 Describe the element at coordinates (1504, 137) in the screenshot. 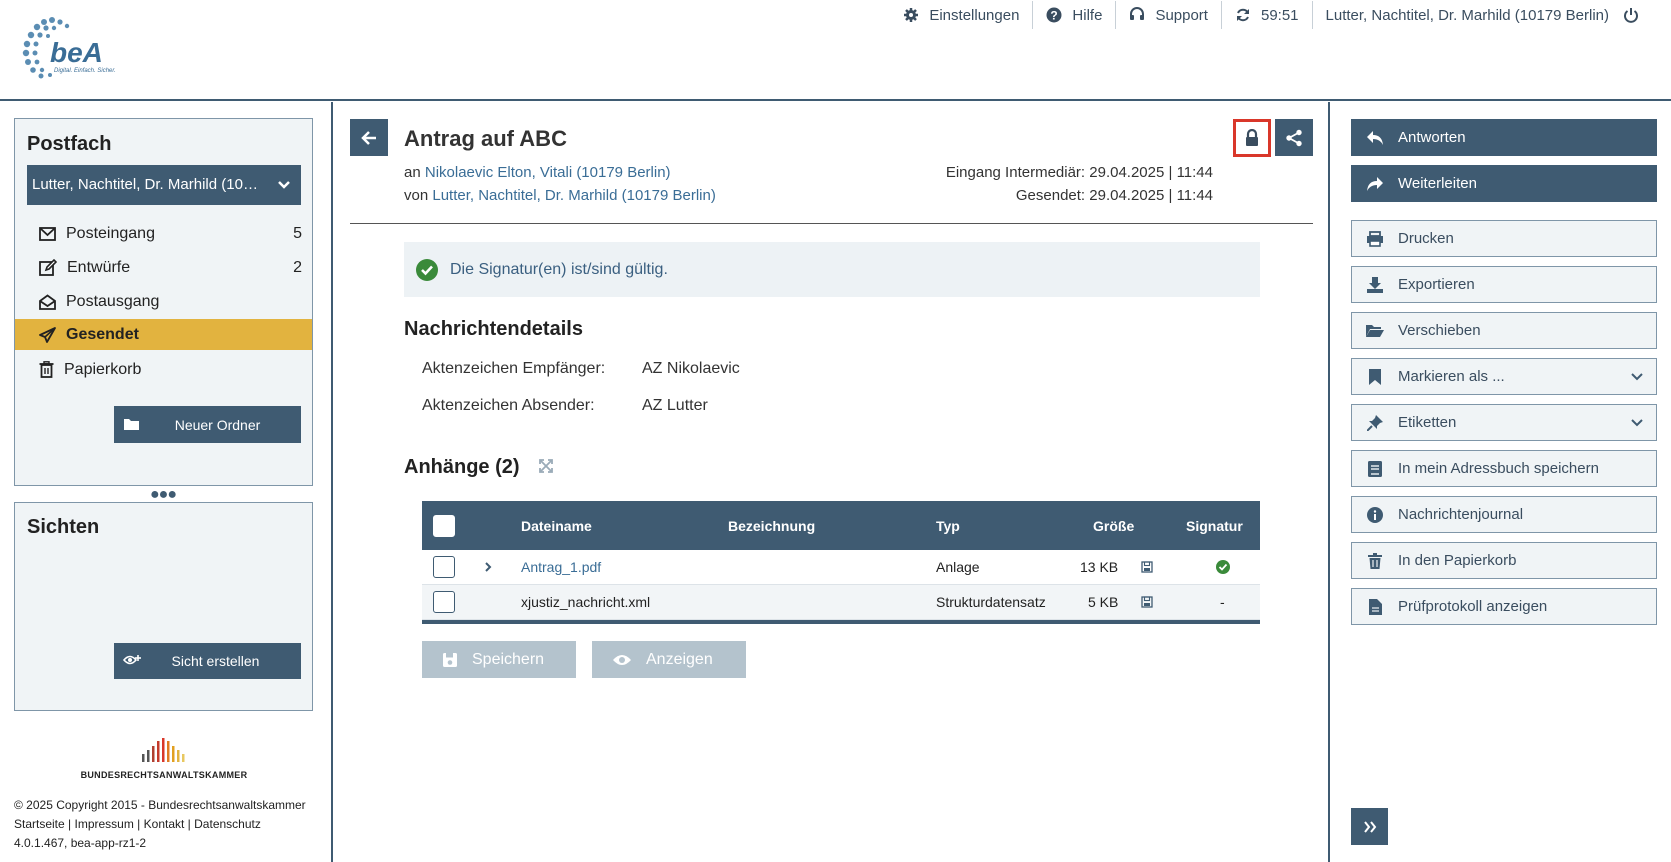

I see `reply-button: Antworten` at that location.